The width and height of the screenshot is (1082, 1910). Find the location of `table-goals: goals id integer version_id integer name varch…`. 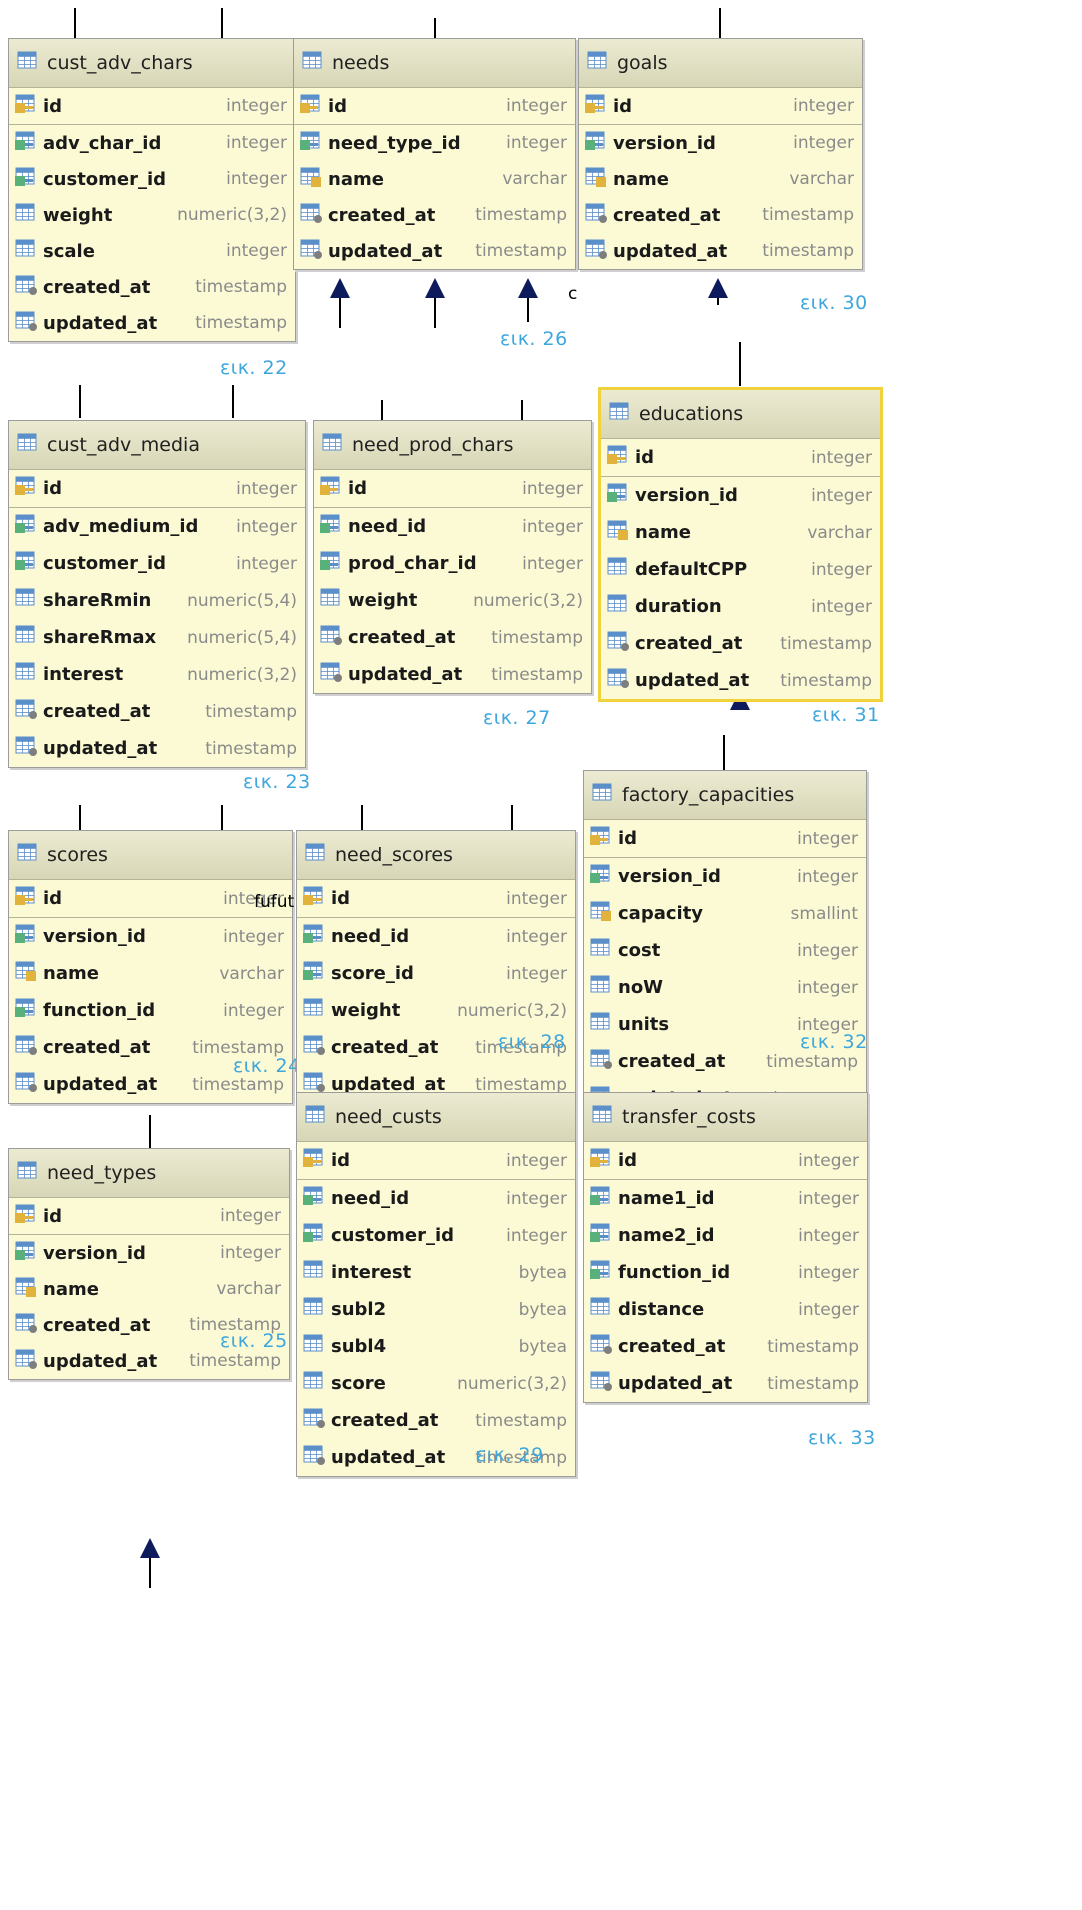

table-goals: goals id integer version_id integer name varch… is located at coordinates (720, 154).